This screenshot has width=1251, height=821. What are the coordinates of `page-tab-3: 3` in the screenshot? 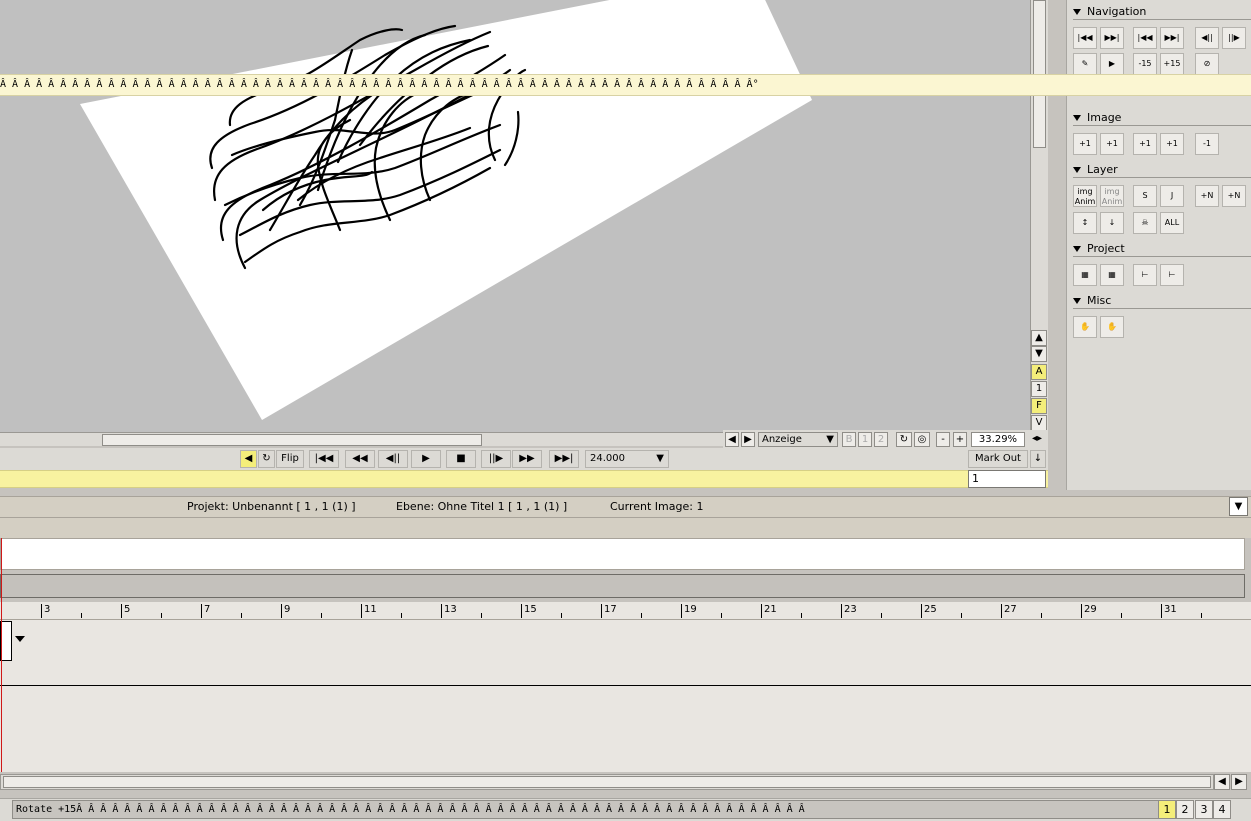 It's located at (1204, 809).